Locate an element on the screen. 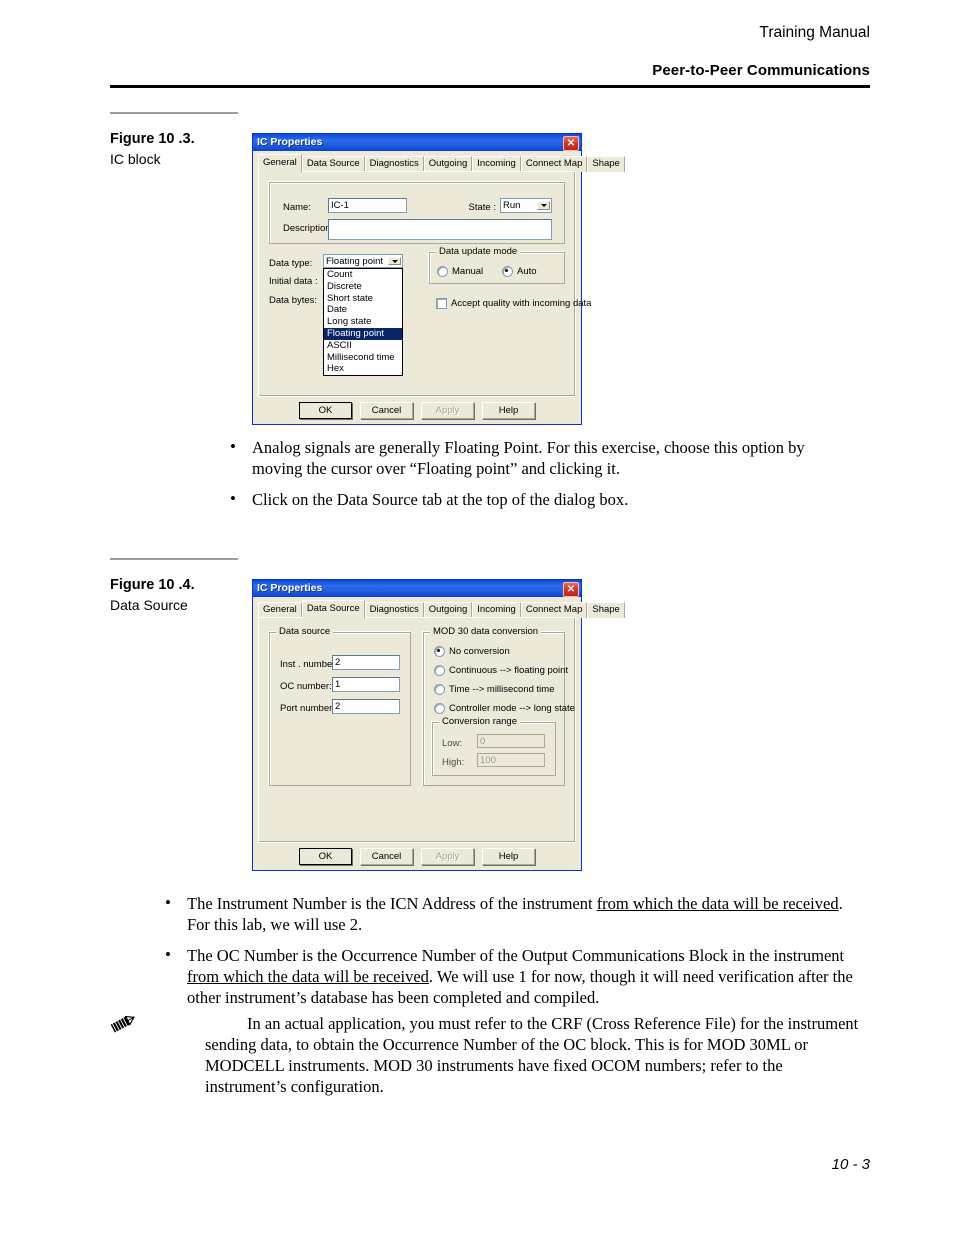 This screenshot has height=1235, width=954. inst-number-input: 2 is located at coordinates (366, 662).